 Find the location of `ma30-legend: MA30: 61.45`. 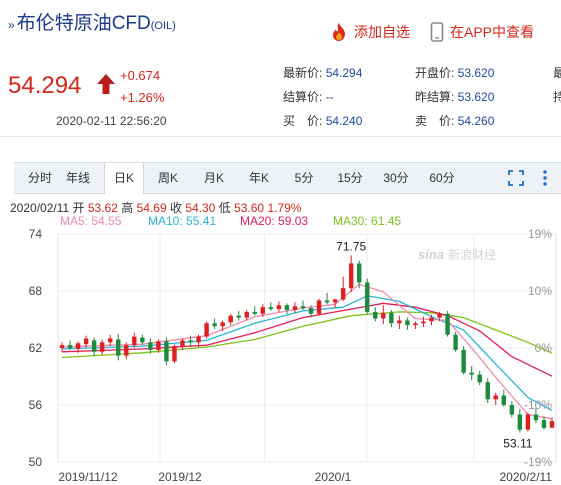

ma30-legend: MA30: 61.45 is located at coordinates (367, 221).